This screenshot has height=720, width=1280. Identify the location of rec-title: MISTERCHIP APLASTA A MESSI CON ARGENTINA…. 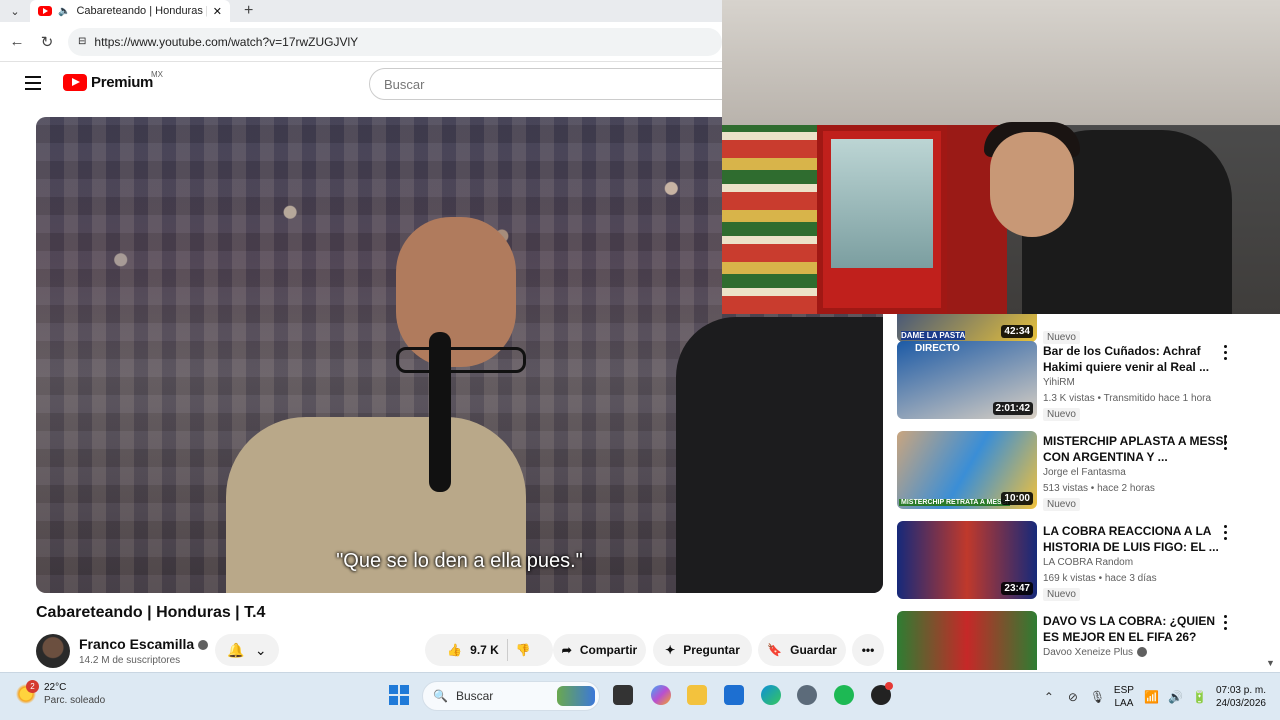
(1138, 449).